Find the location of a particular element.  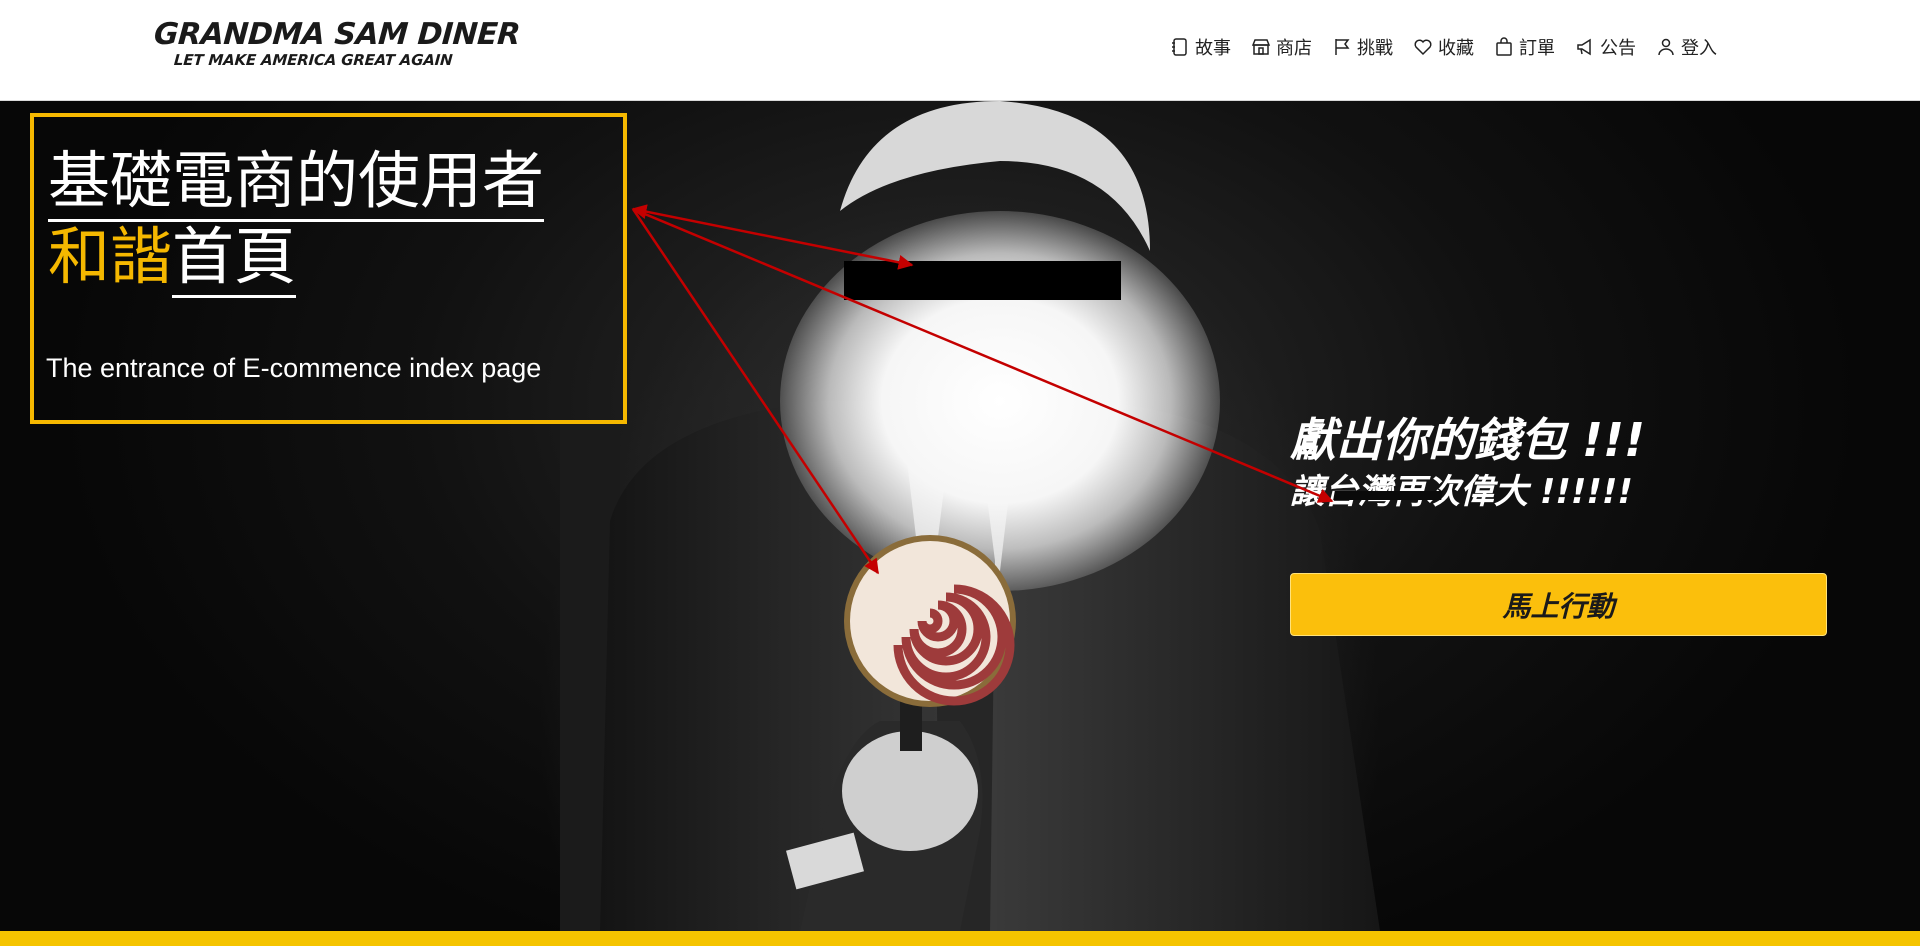

nav-label: 公告 is located at coordinates (1618, 48).